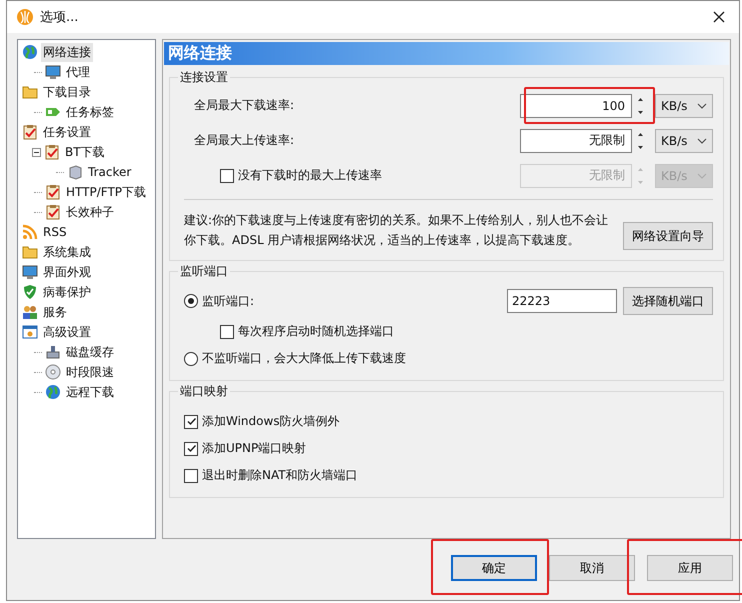  What do you see at coordinates (78, 72) in the screenshot?
I see `tree-item: 代理` at bounding box center [78, 72].